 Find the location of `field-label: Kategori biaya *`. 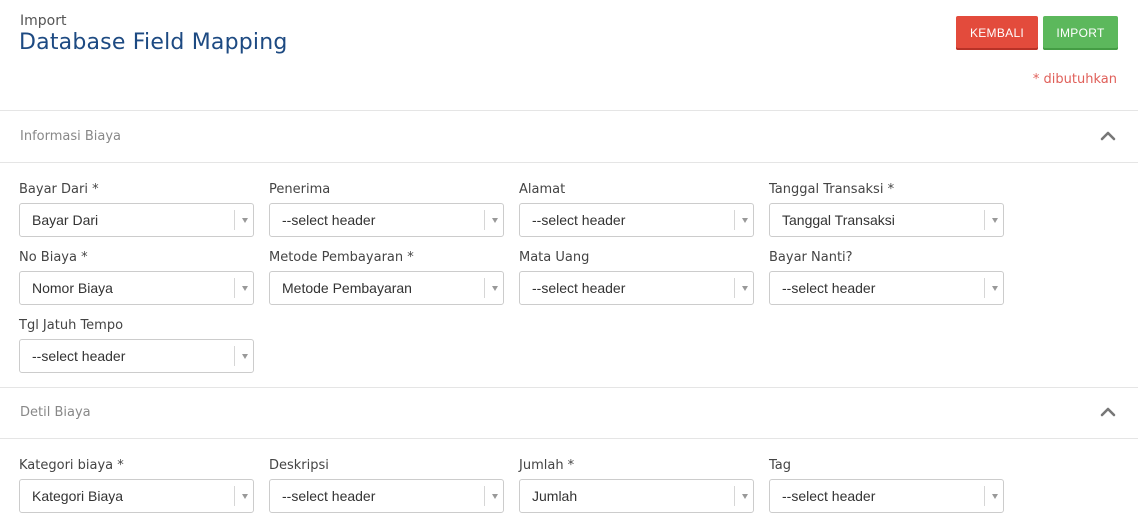

field-label: Kategori biaya * is located at coordinates (71, 465).